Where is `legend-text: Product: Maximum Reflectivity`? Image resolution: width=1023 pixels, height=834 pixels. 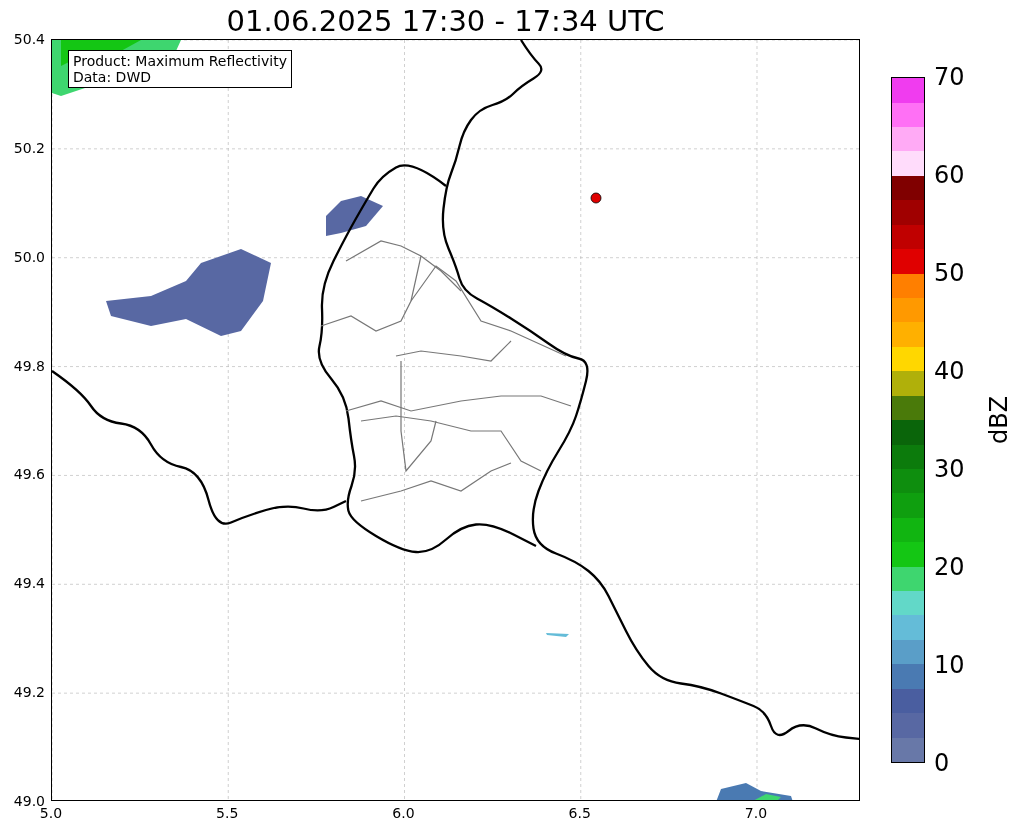
legend-text: Product: Maximum Reflectivity is located at coordinates (180, 61).